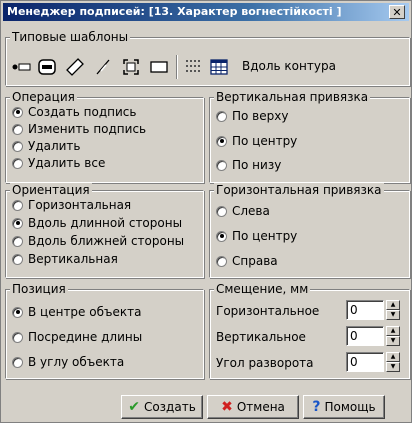 This screenshot has width=414, height=425. I want to click on offset-vertical-spinner: 0 ▲ ▼, so click(373, 336).